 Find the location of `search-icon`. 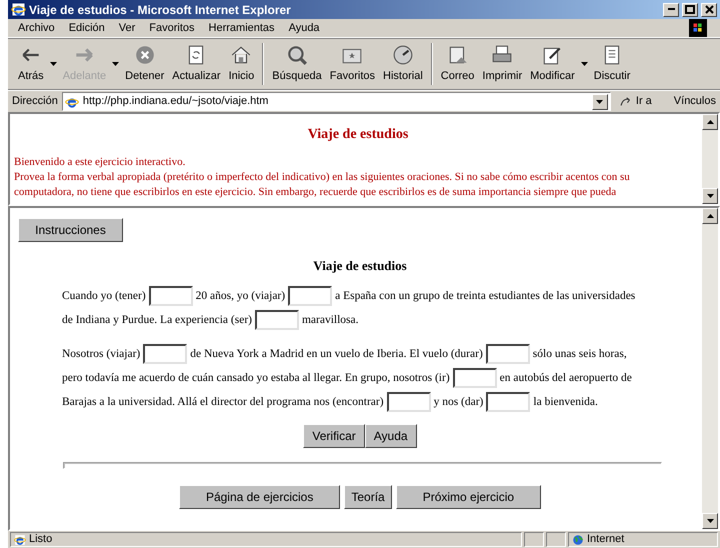

search-icon is located at coordinates (297, 55).